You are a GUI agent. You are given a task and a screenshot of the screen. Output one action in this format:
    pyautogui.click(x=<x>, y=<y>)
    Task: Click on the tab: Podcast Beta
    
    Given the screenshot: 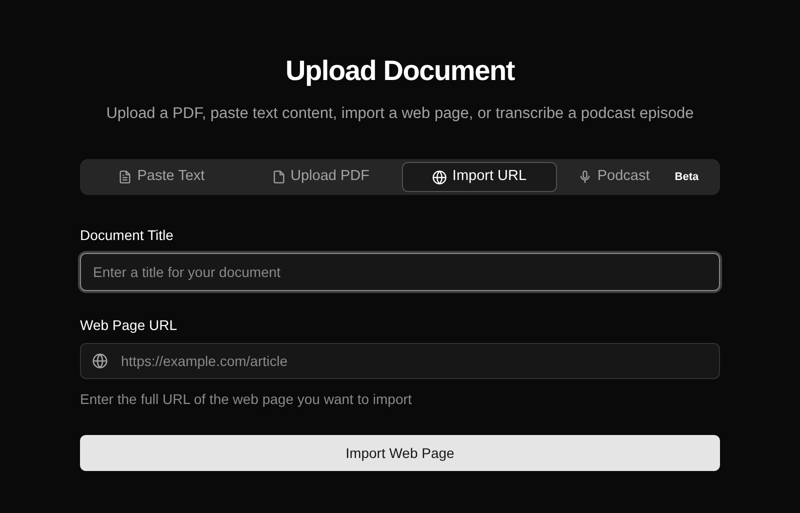 What is the action you would take?
    pyautogui.click(x=638, y=177)
    